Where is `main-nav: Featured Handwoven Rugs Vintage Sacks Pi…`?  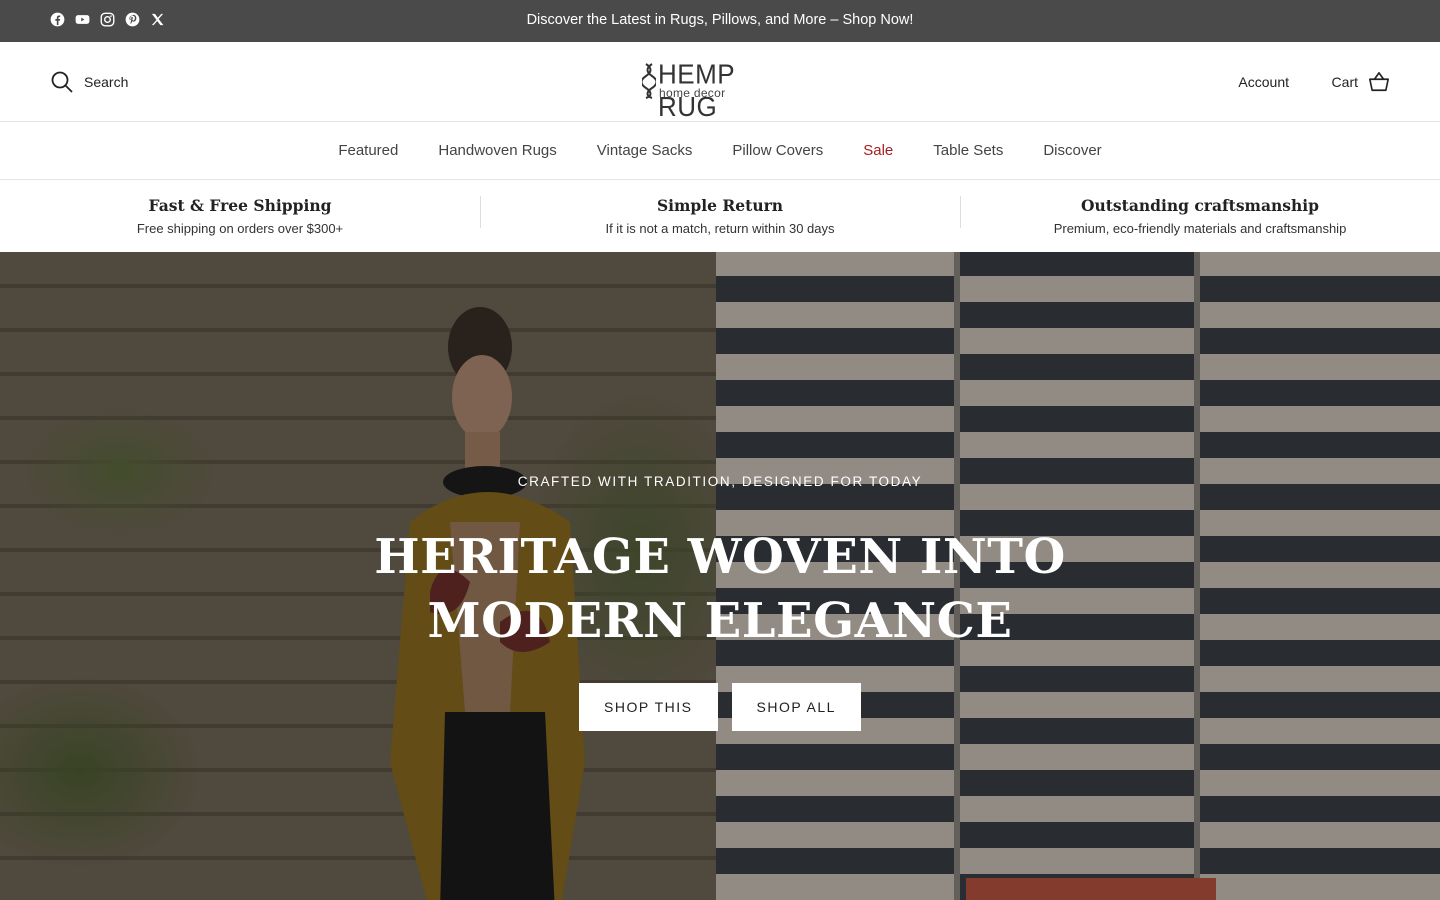
main-nav: Featured Handwoven Rugs Vintage Sacks Pi… is located at coordinates (720, 151).